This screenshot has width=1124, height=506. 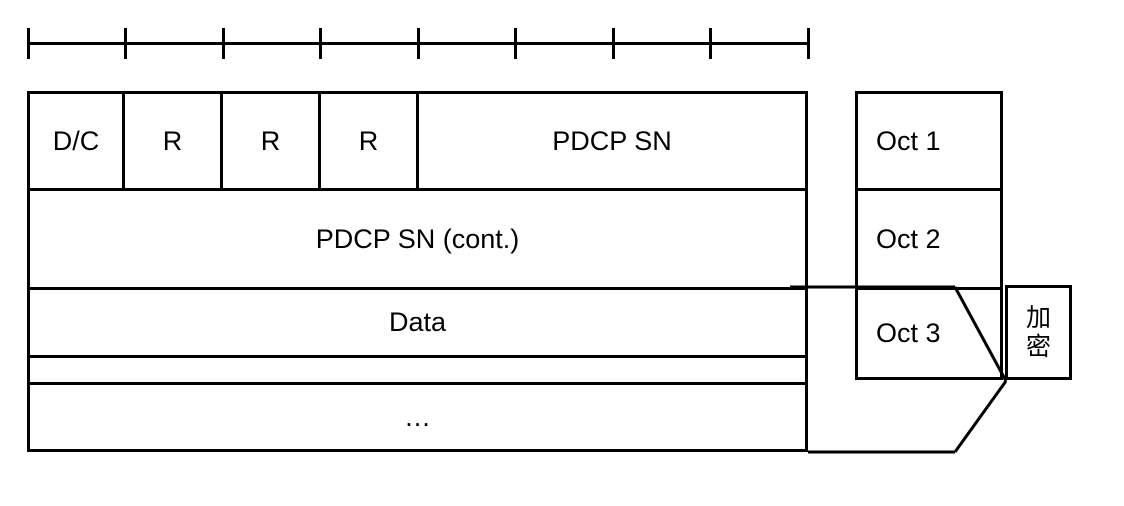 I want to click on pdu-row: D/C R R R PDCP SN, so click(x=417, y=142).